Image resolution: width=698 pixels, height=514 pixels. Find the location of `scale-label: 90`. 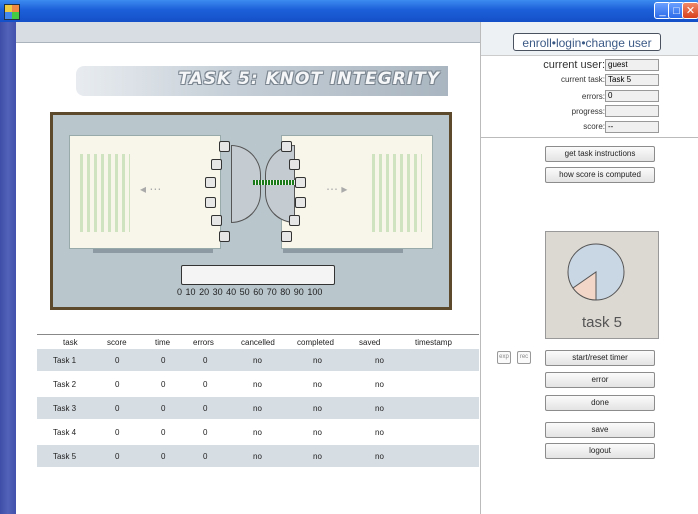

scale-label: 90 is located at coordinates (298, 292).